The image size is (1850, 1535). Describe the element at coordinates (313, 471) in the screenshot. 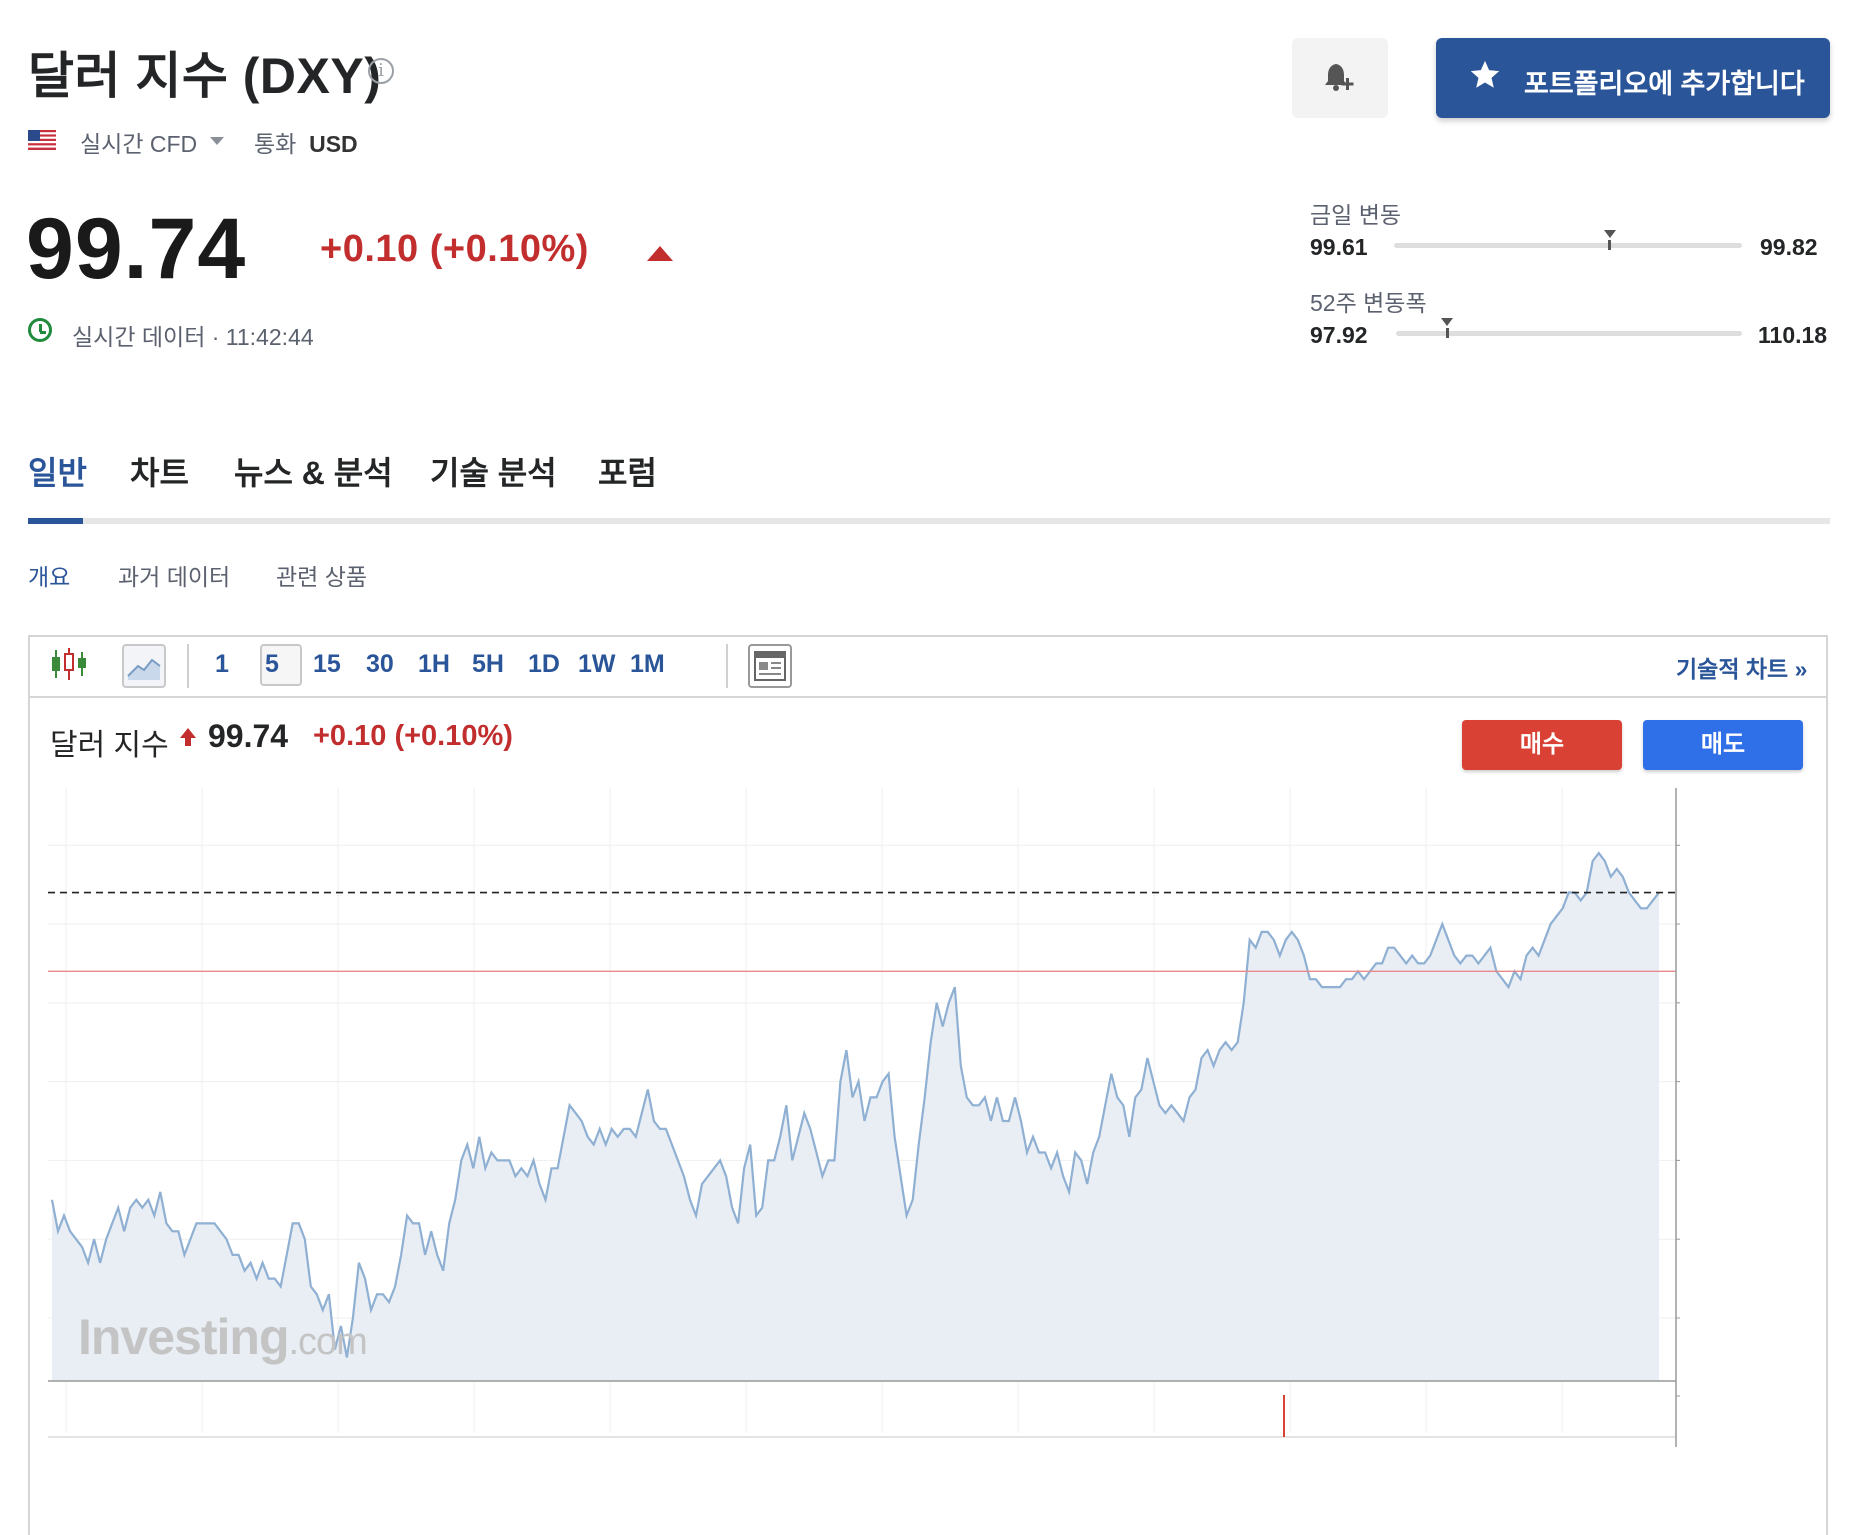

I see `tab-news-analysis: 뉴스 & 분석` at that location.